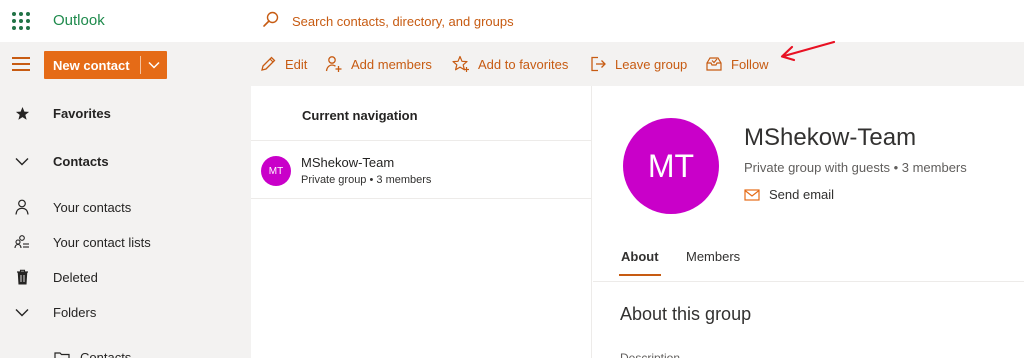 The width and height of the screenshot is (1024, 358). What do you see at coordinates (22, 277) in the screenshot?
I see `trash-icon` at bounding box center [22, 277].